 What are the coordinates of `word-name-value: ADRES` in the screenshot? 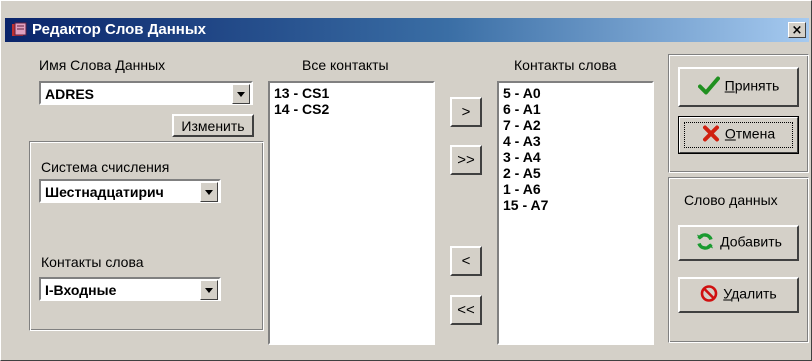 It's located at (70, 94).